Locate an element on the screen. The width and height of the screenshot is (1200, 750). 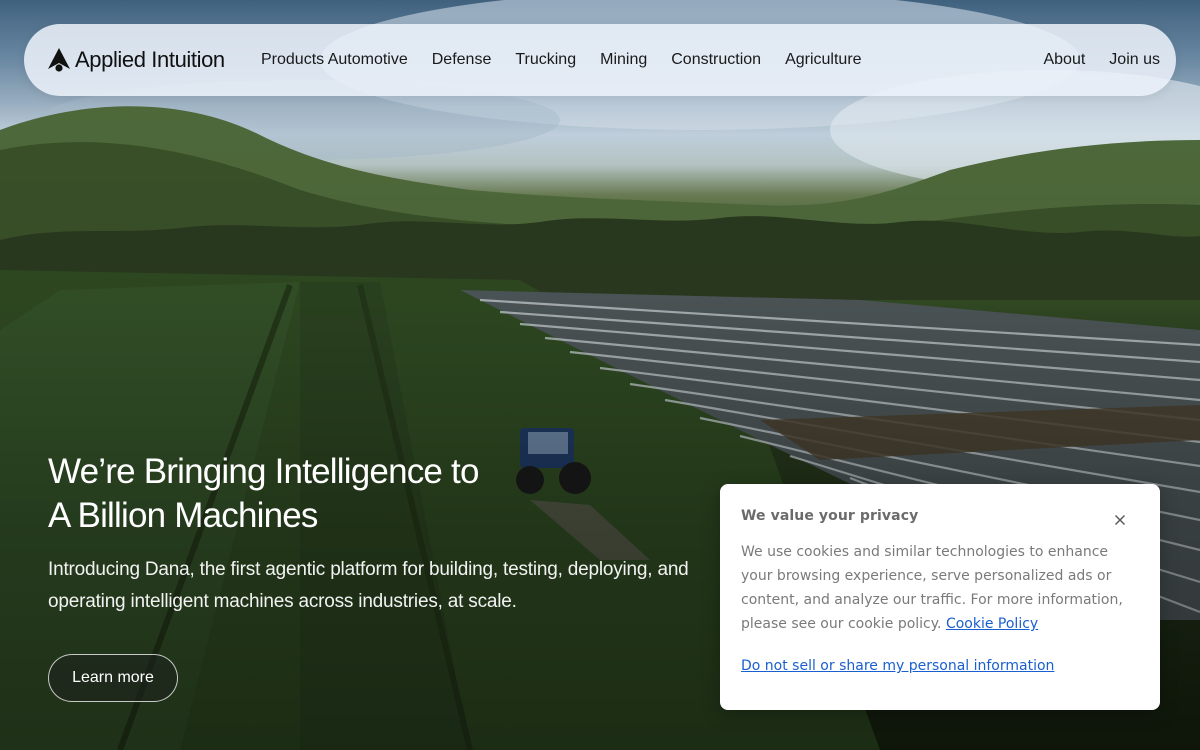
secondary-nav: About Join us is located at coordinates (1089, 60).